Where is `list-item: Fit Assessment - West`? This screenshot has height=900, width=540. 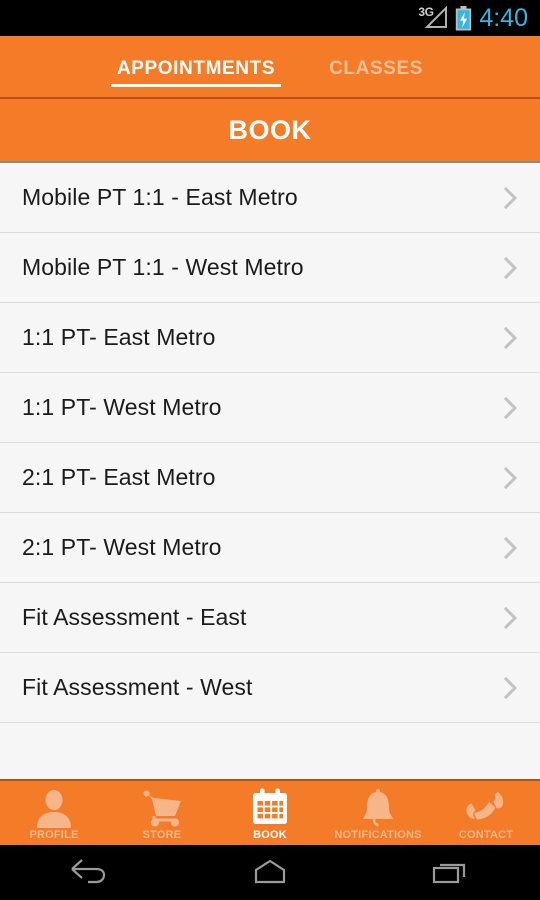 list-item: Fit Assessment - West is located at coordinates (270, 688).